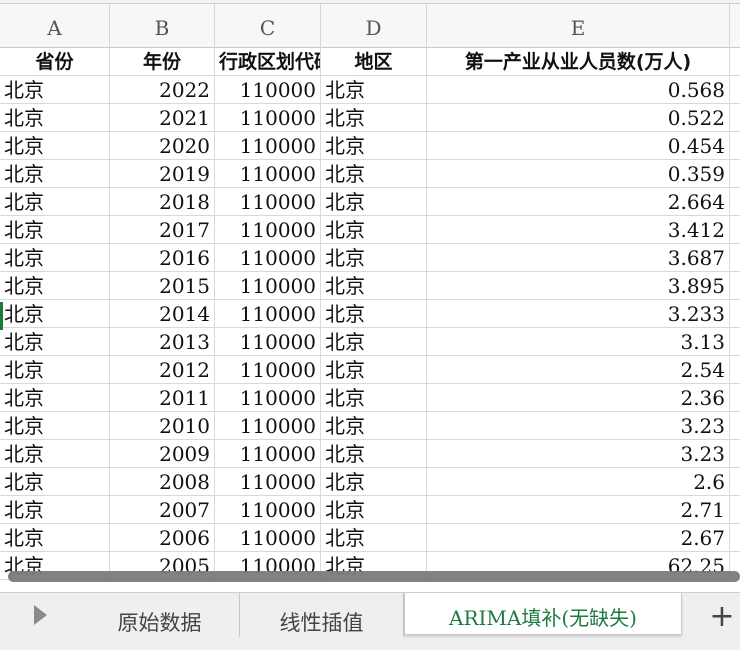 This screenshot has width=740, height=650. What do you see at coordinates (578, 342) in the screenshot?
I see `employment-cell: 3.13` at bounding box center [578, 342].